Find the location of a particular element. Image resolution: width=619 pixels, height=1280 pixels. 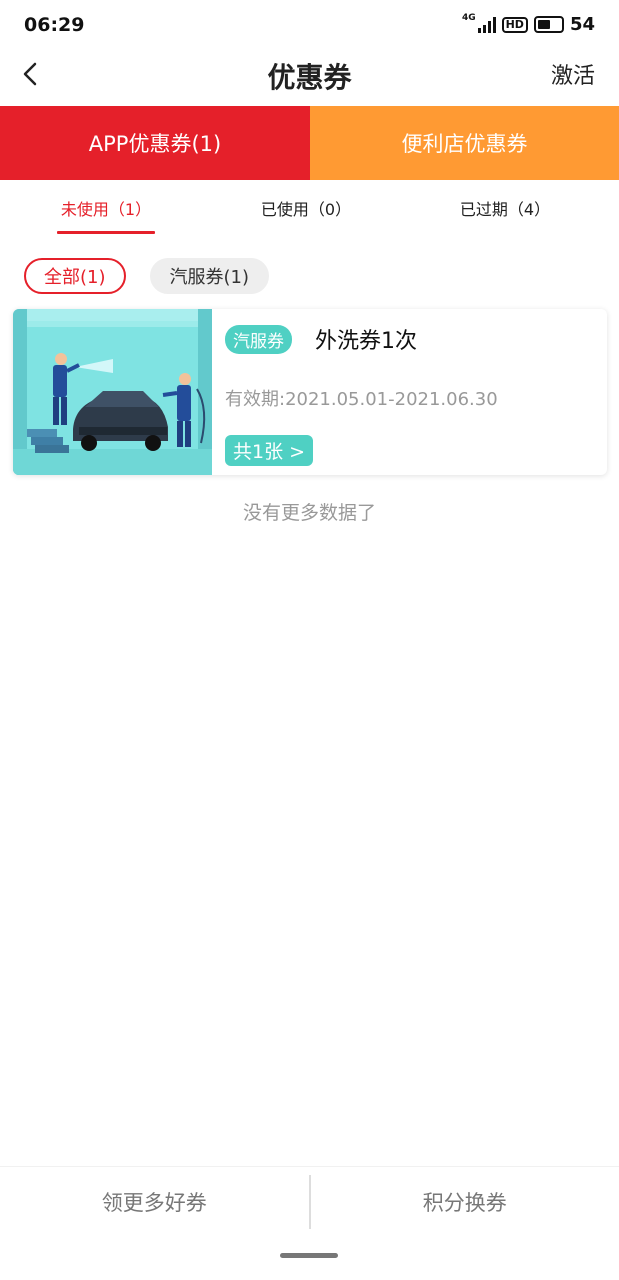

tab-used-label: 已使用（0） is located at coordinates (306, 209).